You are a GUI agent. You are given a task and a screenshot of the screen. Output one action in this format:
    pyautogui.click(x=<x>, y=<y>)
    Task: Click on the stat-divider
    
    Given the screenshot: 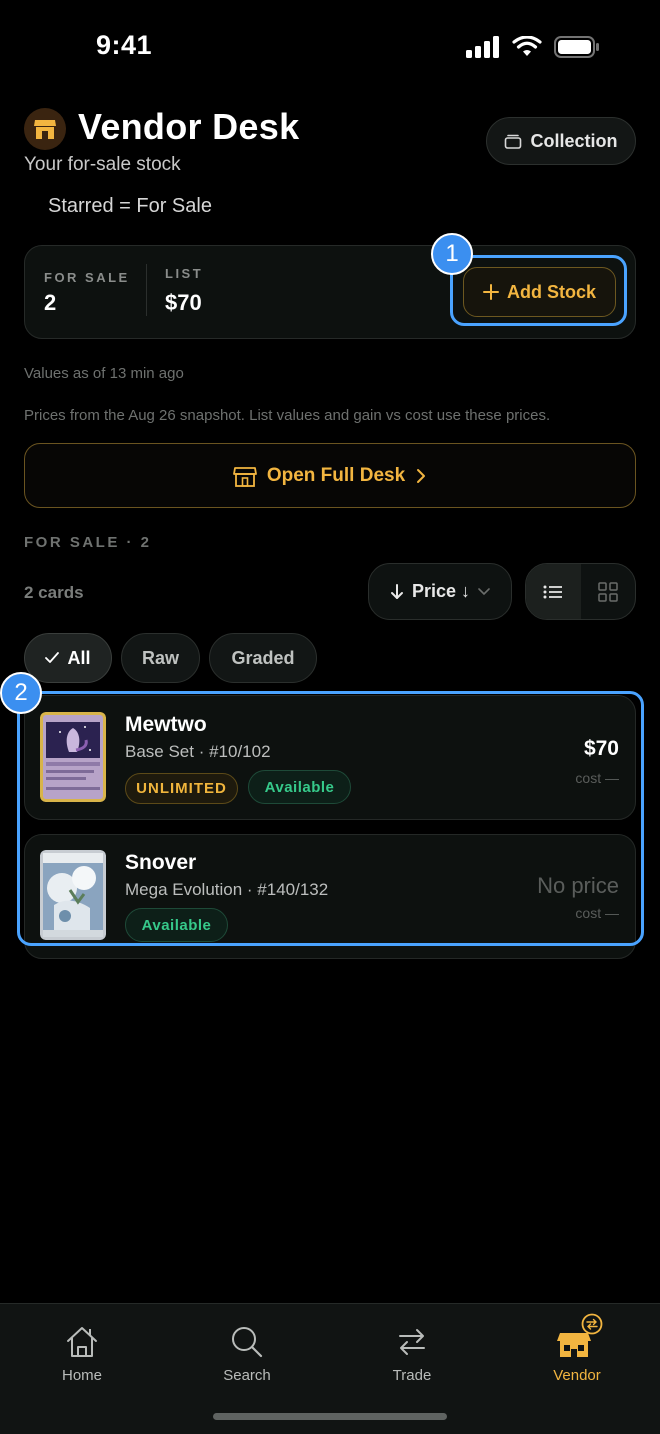 What is the action you would take?
    pyautogui.click(x=146, y=290)
    